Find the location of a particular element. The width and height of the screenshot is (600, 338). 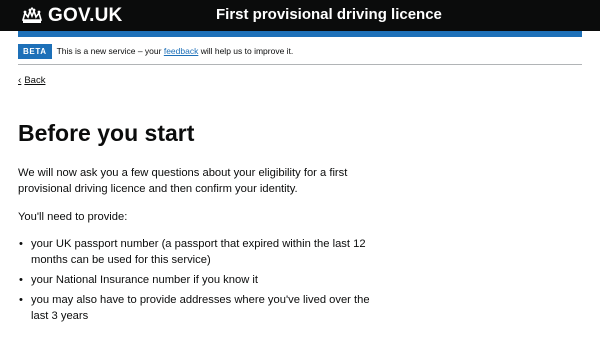

govuk-logo-link: GOV.UK is located at coordinates (71, 16).